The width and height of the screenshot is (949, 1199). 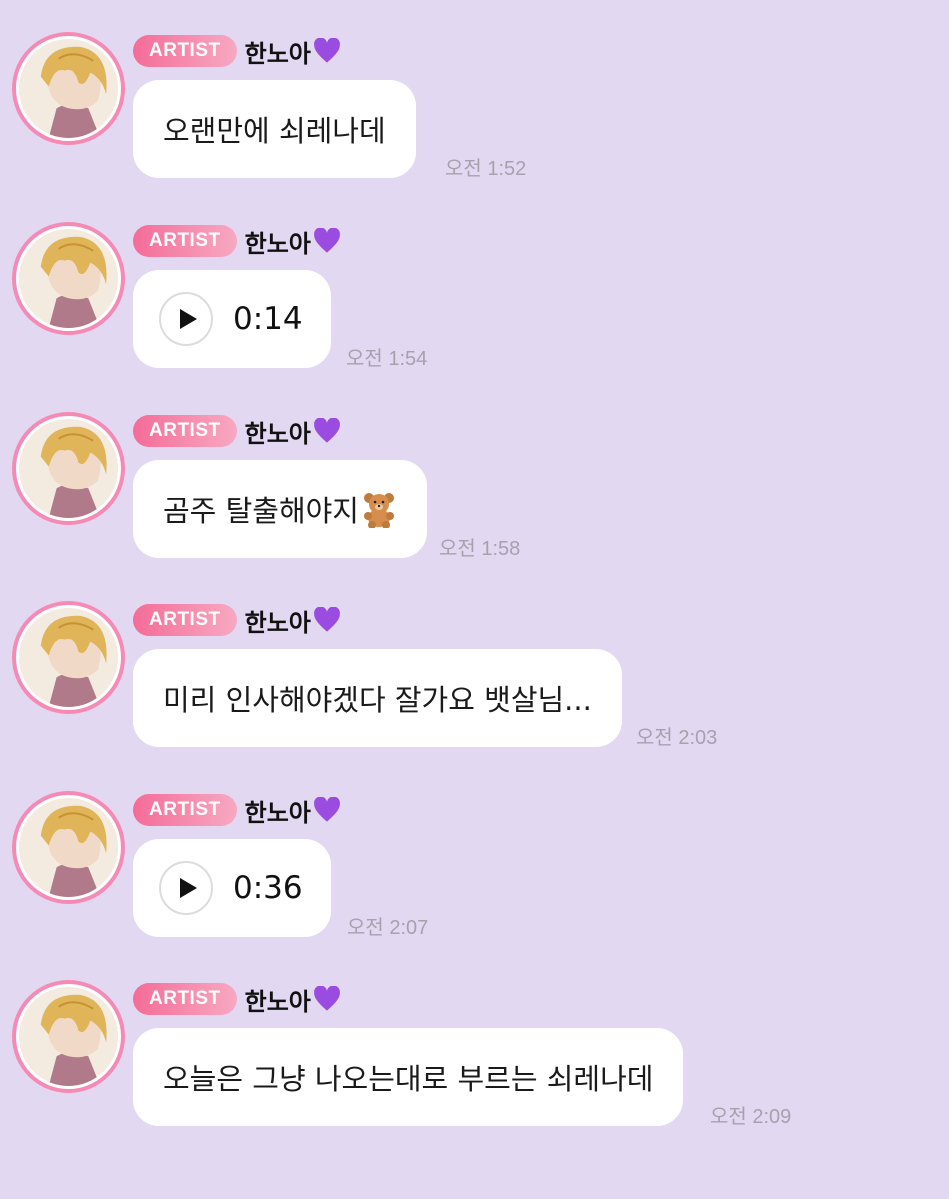 What do you see at coordinates (268, 319) in the screenshot?
I see `voice-duration: 0:14` at bounding box center [268, 319].